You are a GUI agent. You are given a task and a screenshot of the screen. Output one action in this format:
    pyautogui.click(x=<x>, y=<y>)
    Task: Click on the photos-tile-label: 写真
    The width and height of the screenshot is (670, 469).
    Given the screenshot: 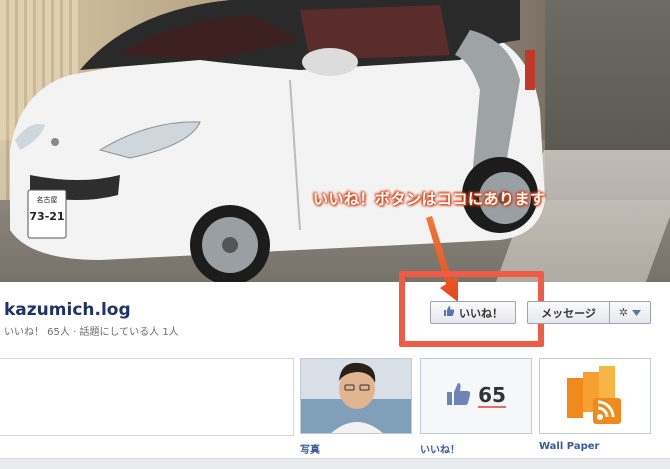 What is the action you would take?
    pyautogui.click(x=310, y=448)
    